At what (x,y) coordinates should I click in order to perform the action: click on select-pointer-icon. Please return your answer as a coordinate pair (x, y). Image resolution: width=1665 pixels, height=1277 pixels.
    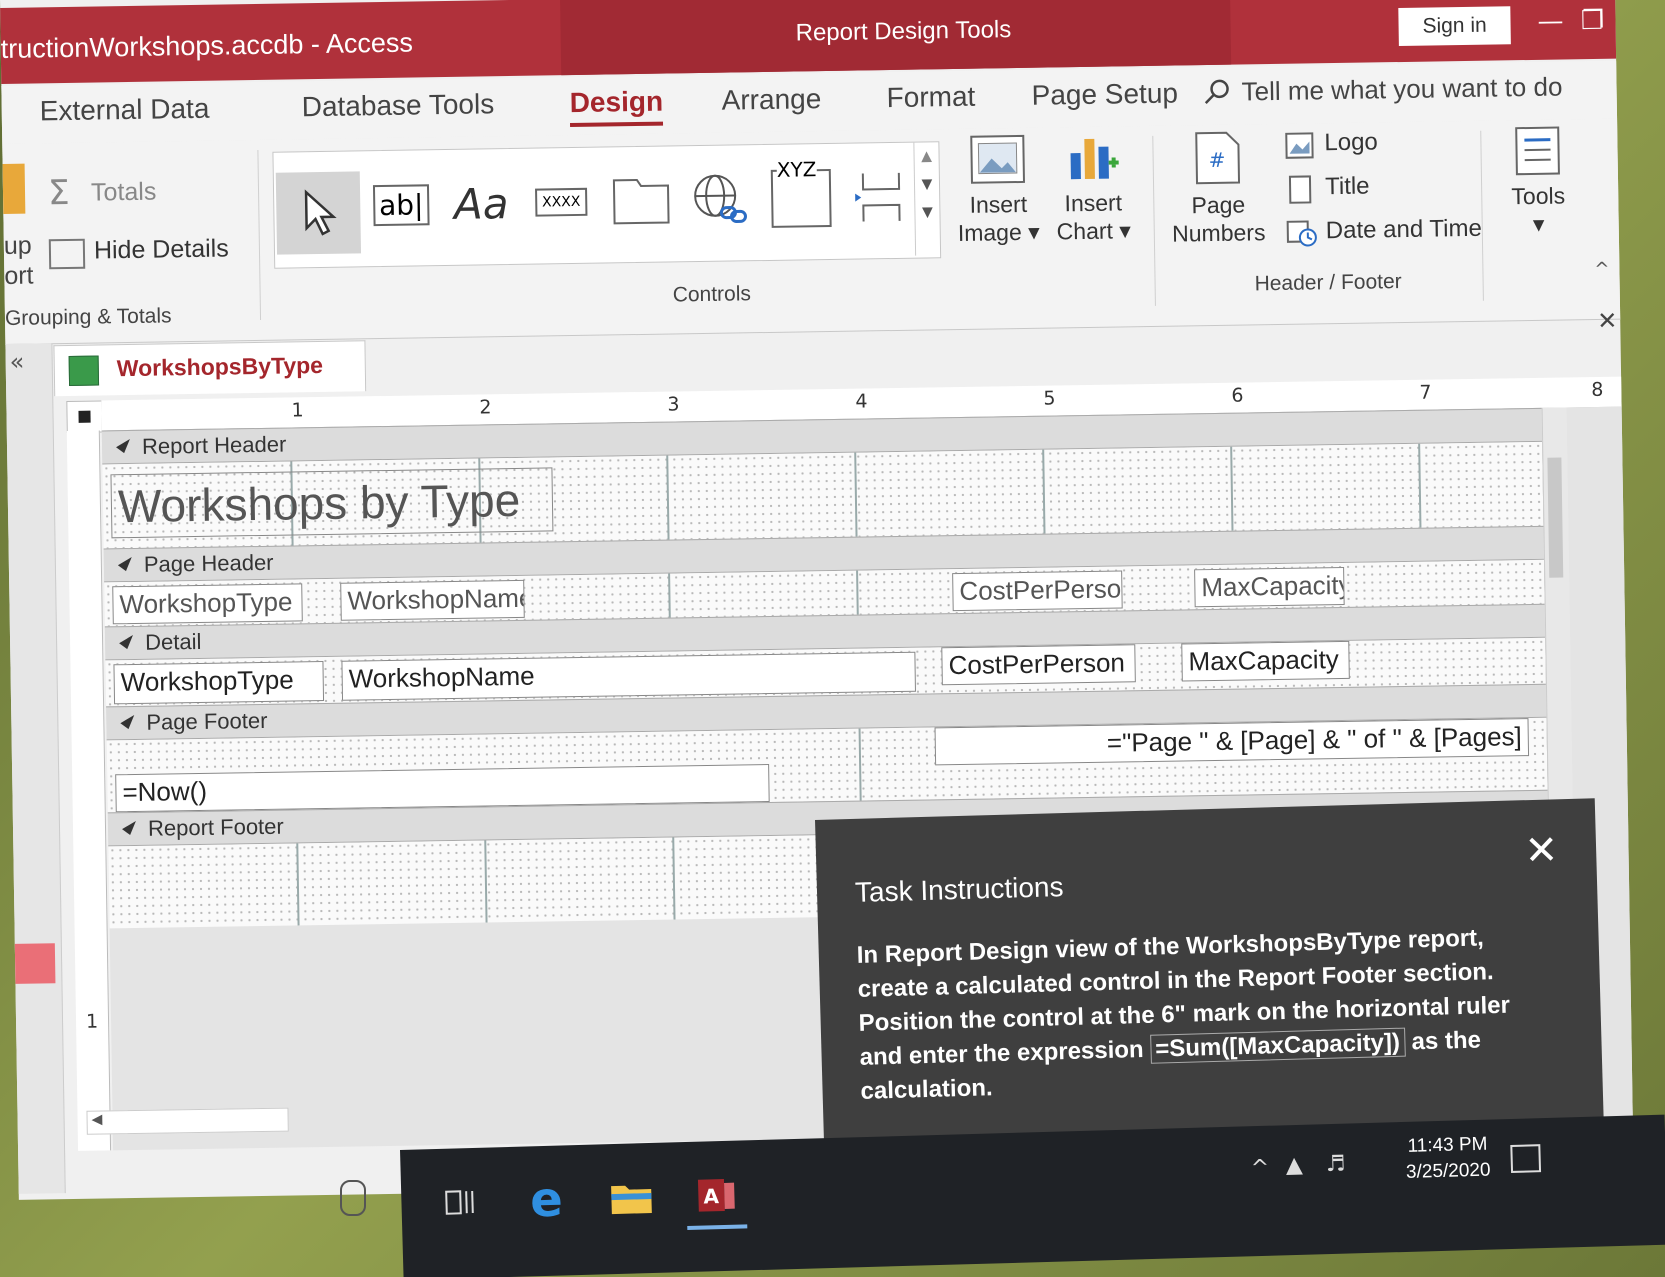
    Looking at the image, I should click on (318, 213).